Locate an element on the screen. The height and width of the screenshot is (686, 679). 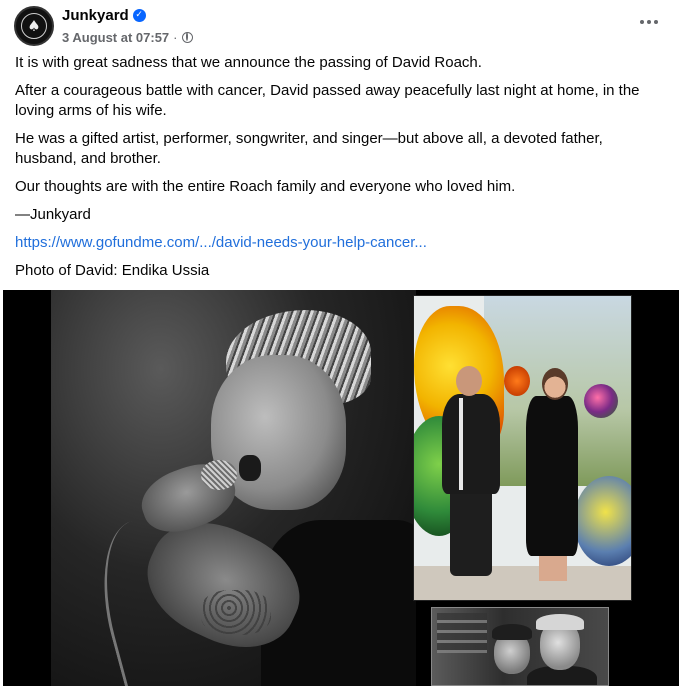
older-man-hair is located at coordinates (512, 632).